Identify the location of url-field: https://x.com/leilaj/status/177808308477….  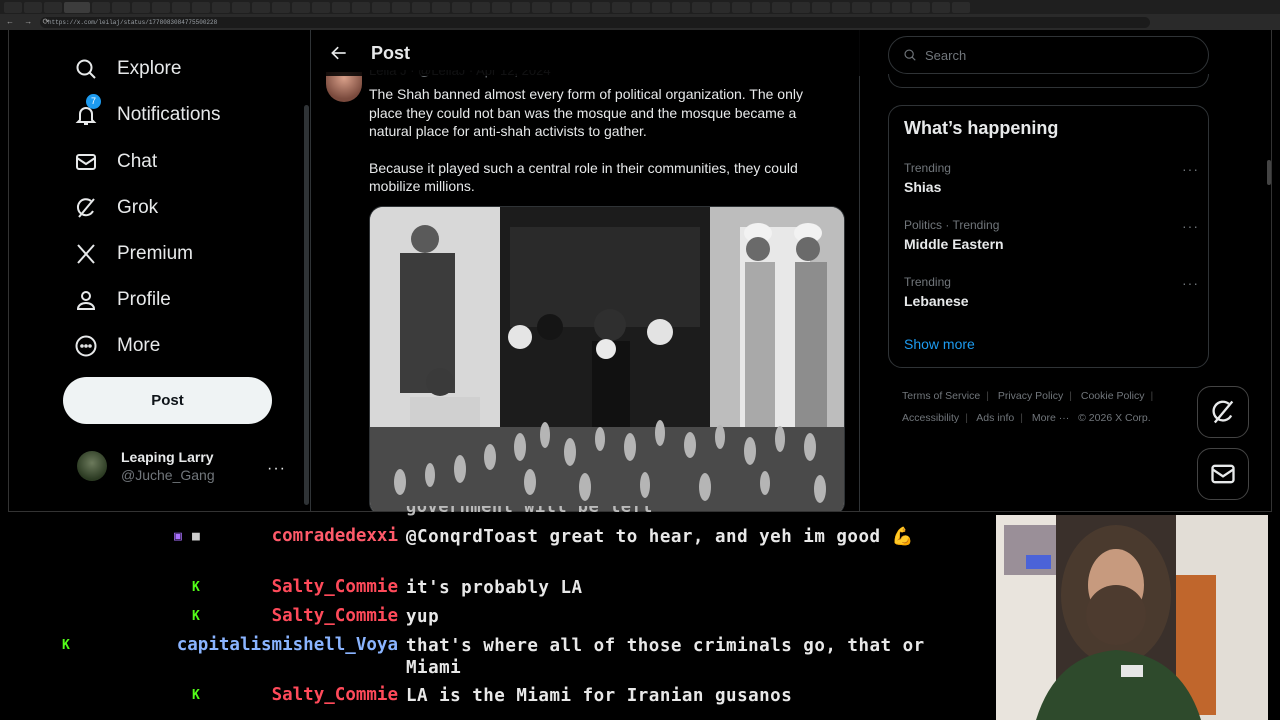
(595, 22).